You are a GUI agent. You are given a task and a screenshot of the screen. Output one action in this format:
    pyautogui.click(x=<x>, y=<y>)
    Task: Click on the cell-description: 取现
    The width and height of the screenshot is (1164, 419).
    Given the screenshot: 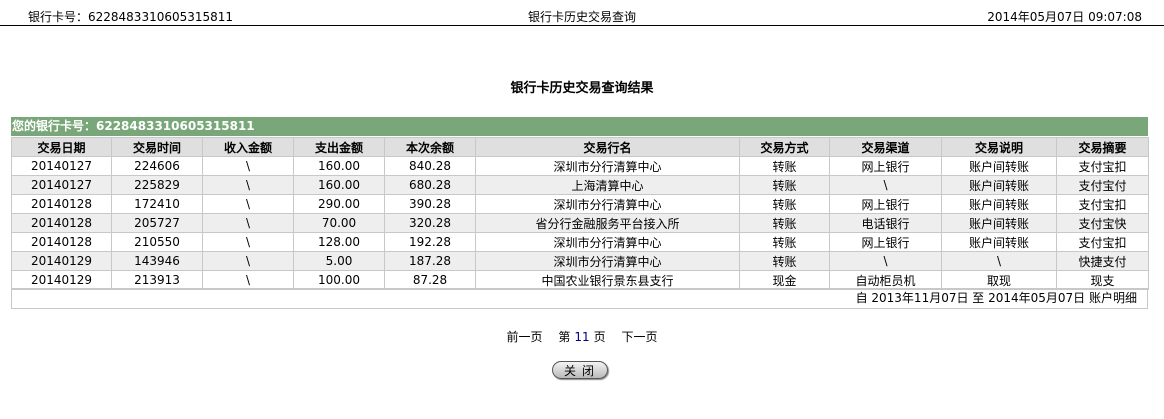 What is the action you would take?
    pyautogui.click(x=999, y=280)
    